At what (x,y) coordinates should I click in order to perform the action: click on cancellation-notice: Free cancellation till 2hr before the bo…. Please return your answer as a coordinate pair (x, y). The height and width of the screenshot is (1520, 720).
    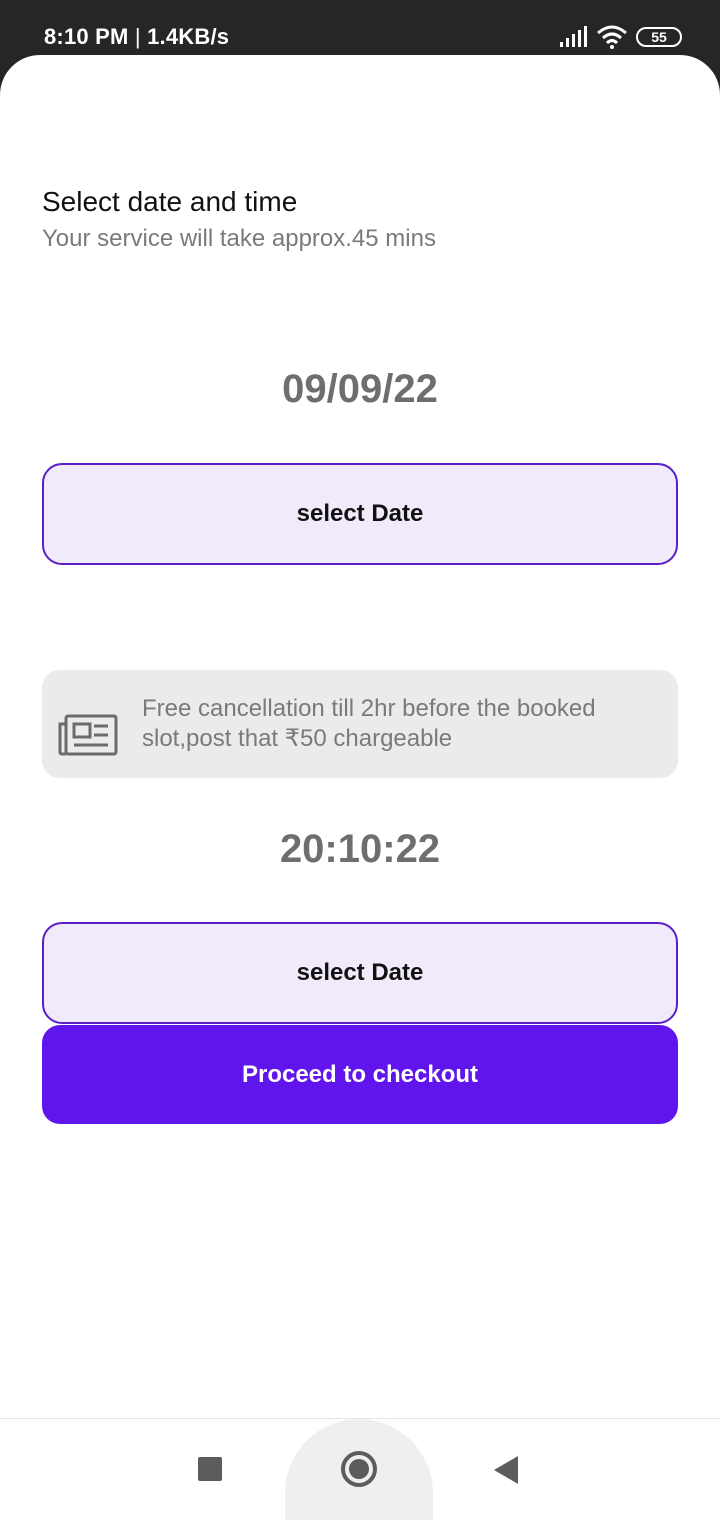
    Looking at the image, I should click on (360, 724).